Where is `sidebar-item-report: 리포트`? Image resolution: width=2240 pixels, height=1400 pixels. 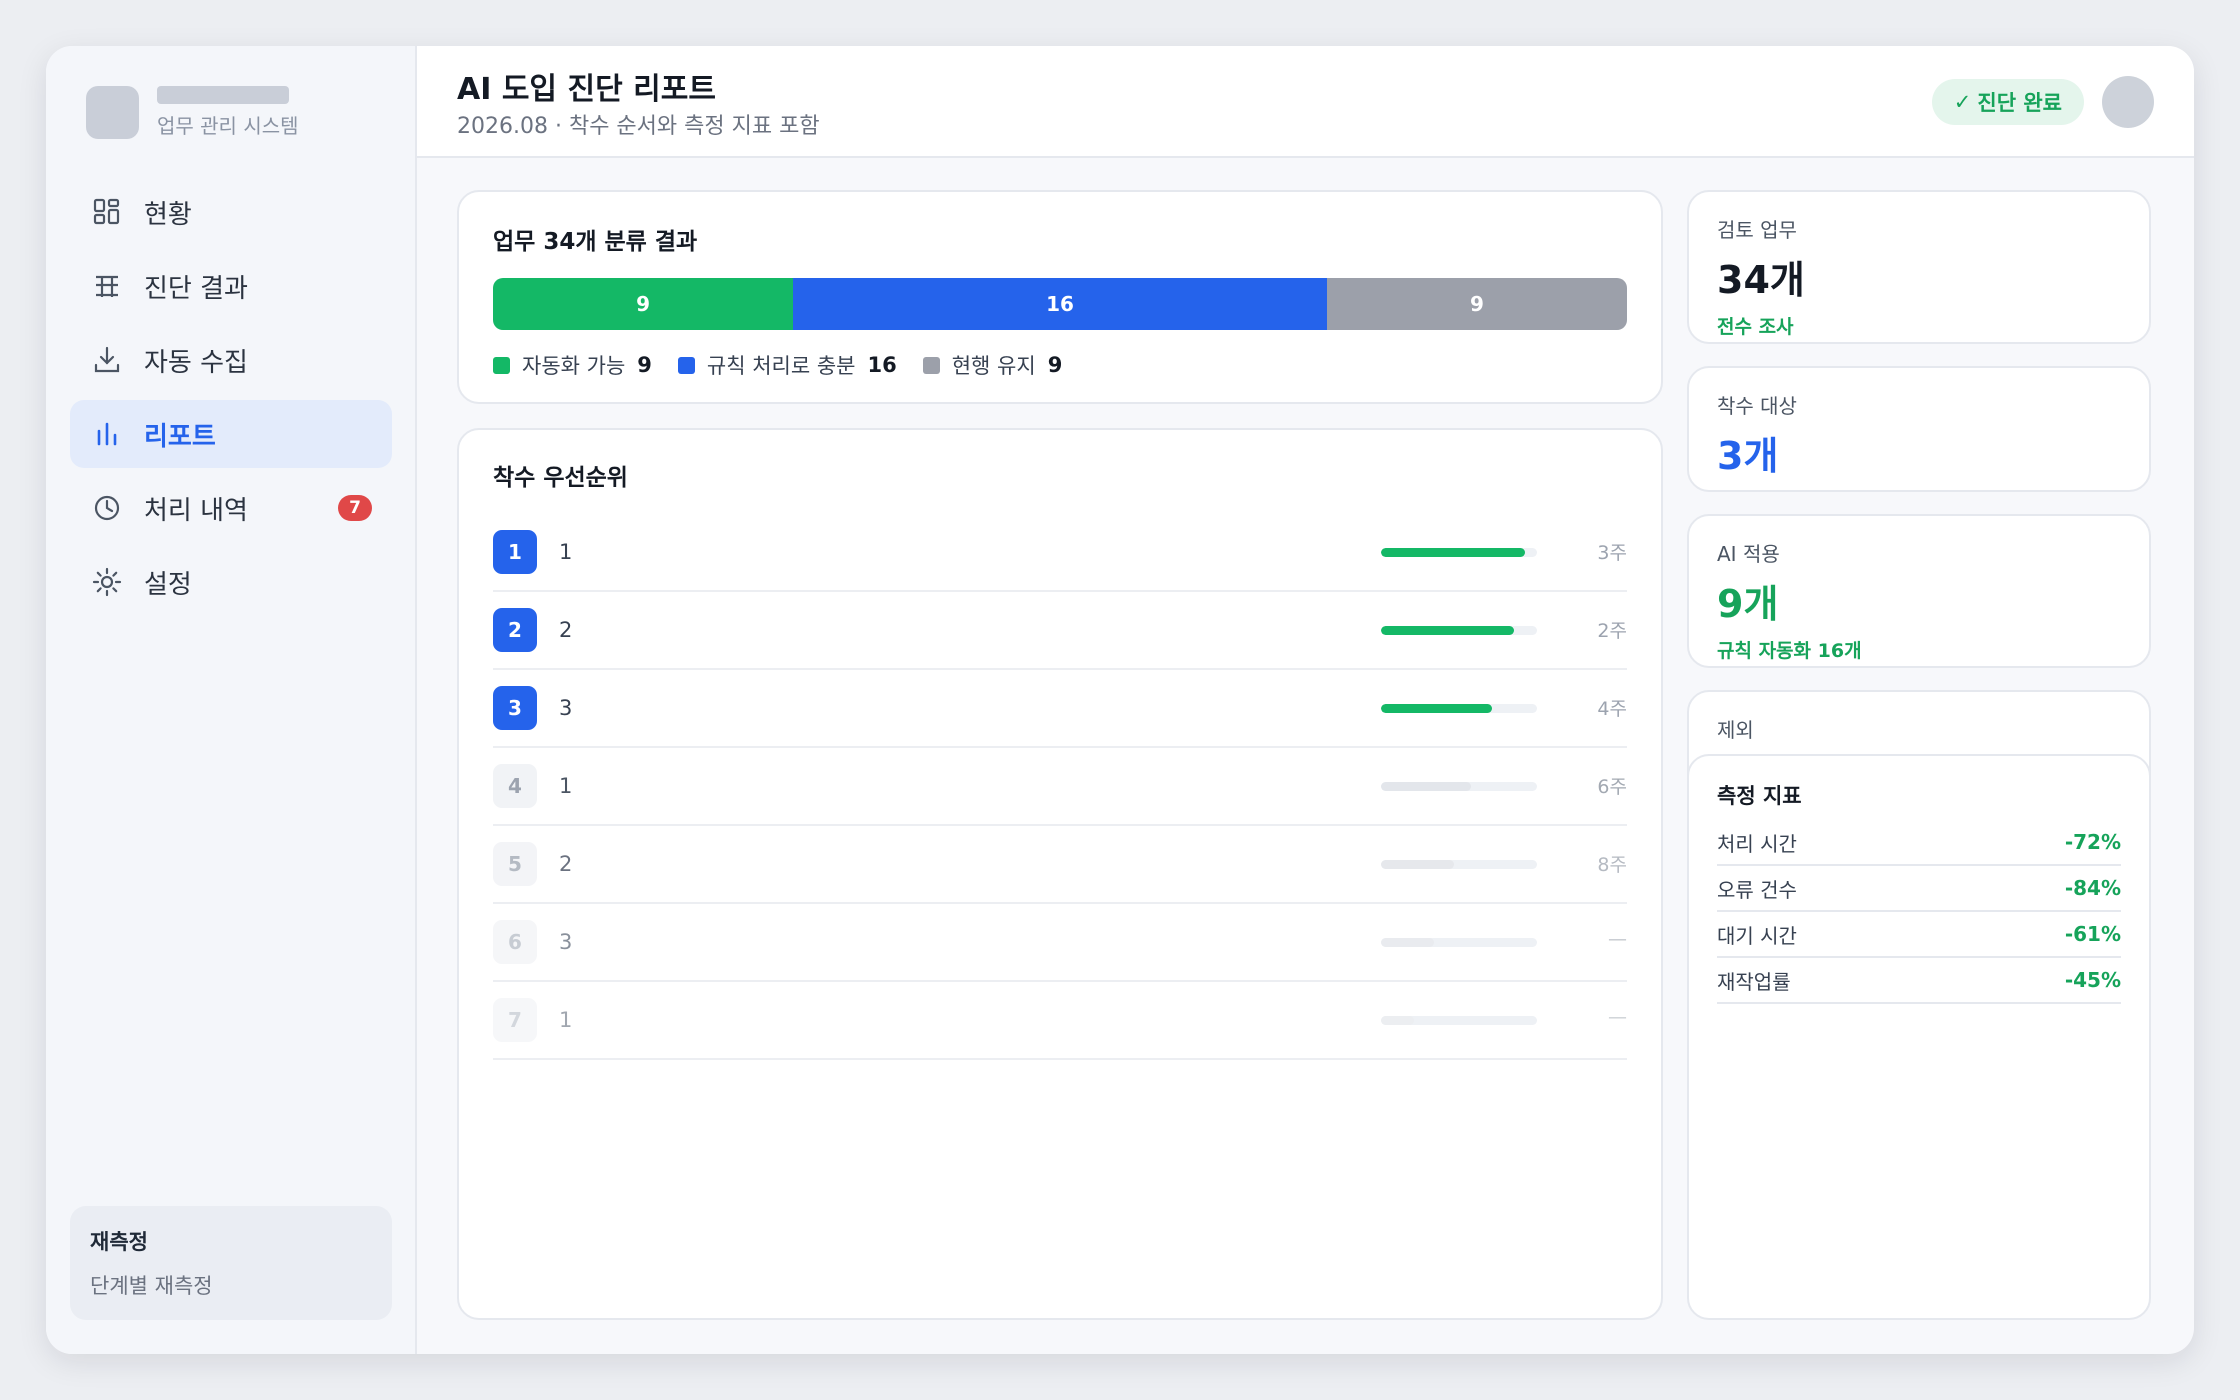
sidebar-item-report: 리포트 is located at coordinates (231, 434).